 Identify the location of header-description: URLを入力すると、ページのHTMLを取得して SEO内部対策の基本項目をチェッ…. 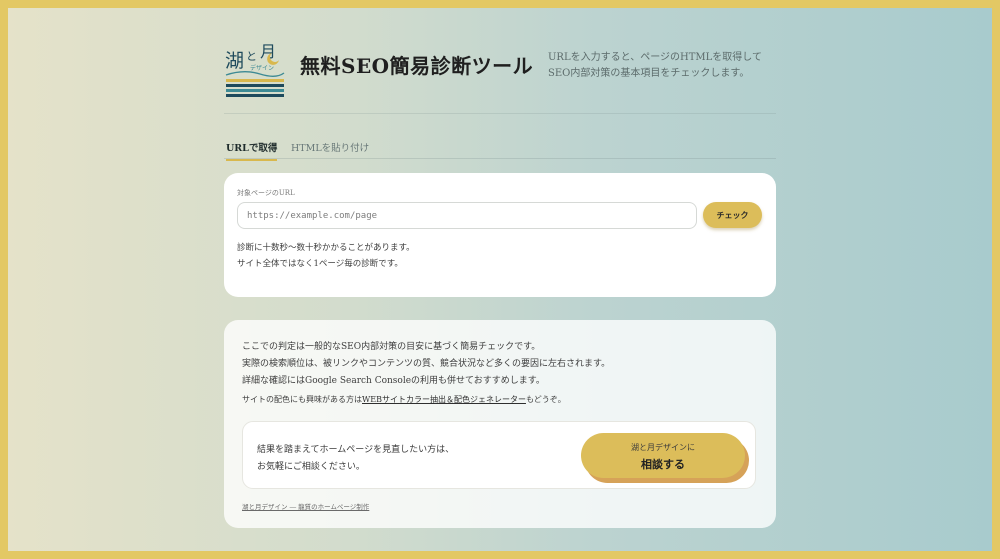
(662, 66).